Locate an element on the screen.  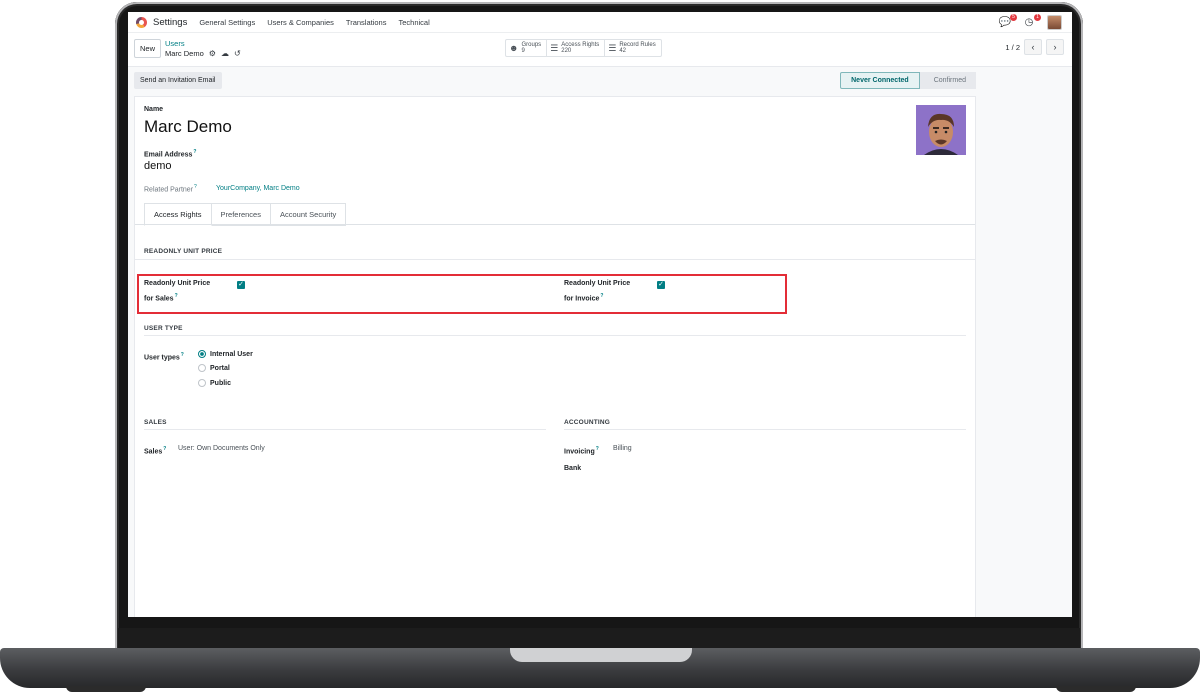
readonly-invoice-checkbox: ✓ is located at coordinates (661, 285).